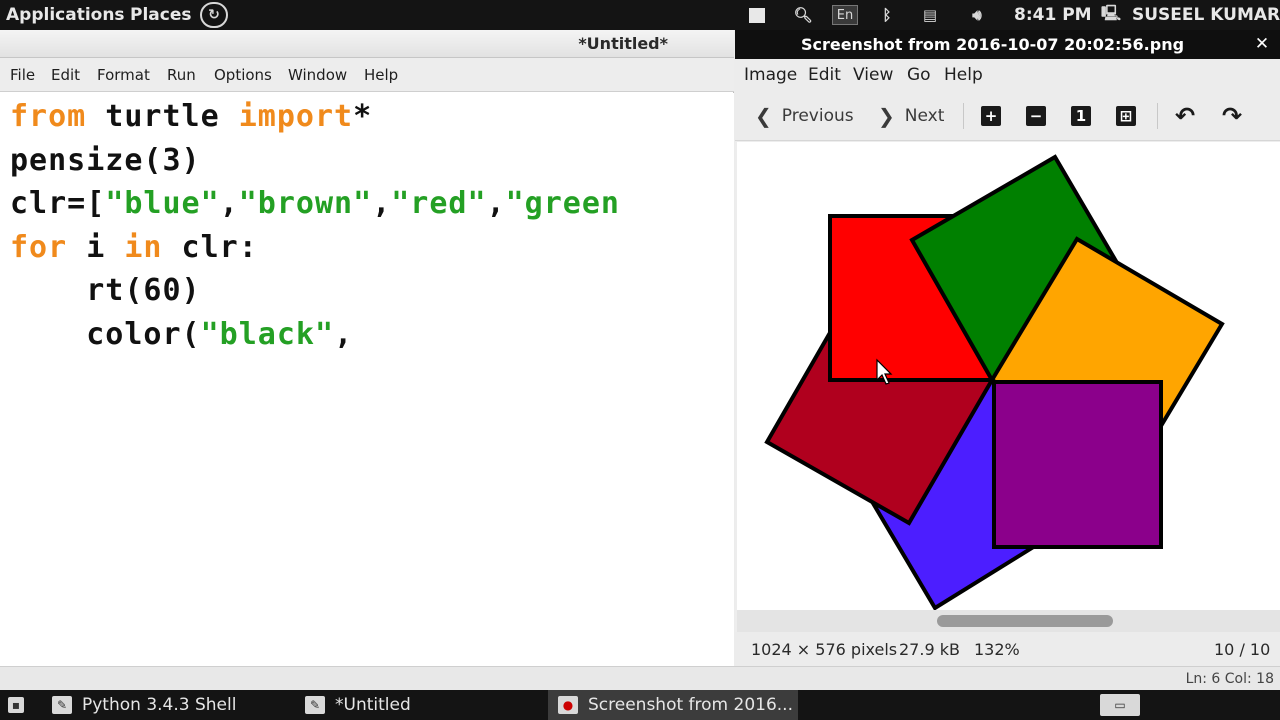 The width and height of the screenshot is (1280, 720). What do you see at coordinates (1157, 116) in the screenshot?
I see `toolbar-separator` at bounding box center [1157, 116].